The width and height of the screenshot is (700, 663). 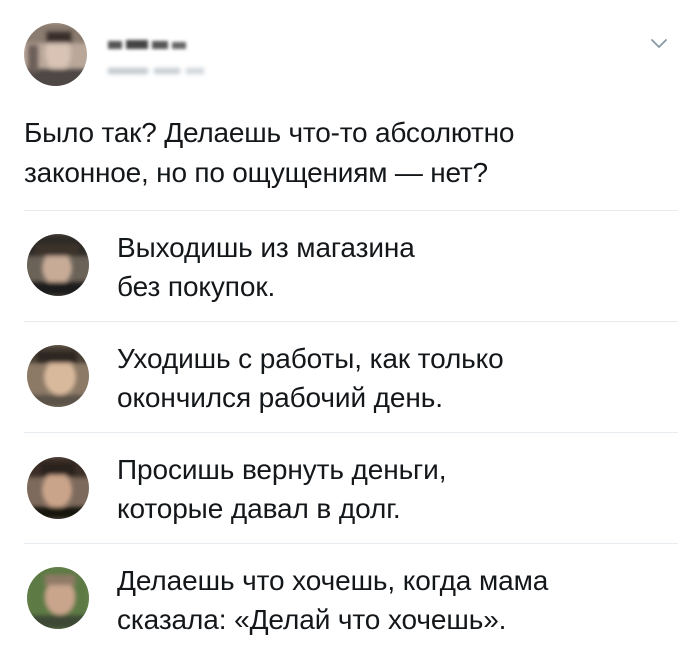 I want to click on author-handle-blurred, so click(x=156, y=68).